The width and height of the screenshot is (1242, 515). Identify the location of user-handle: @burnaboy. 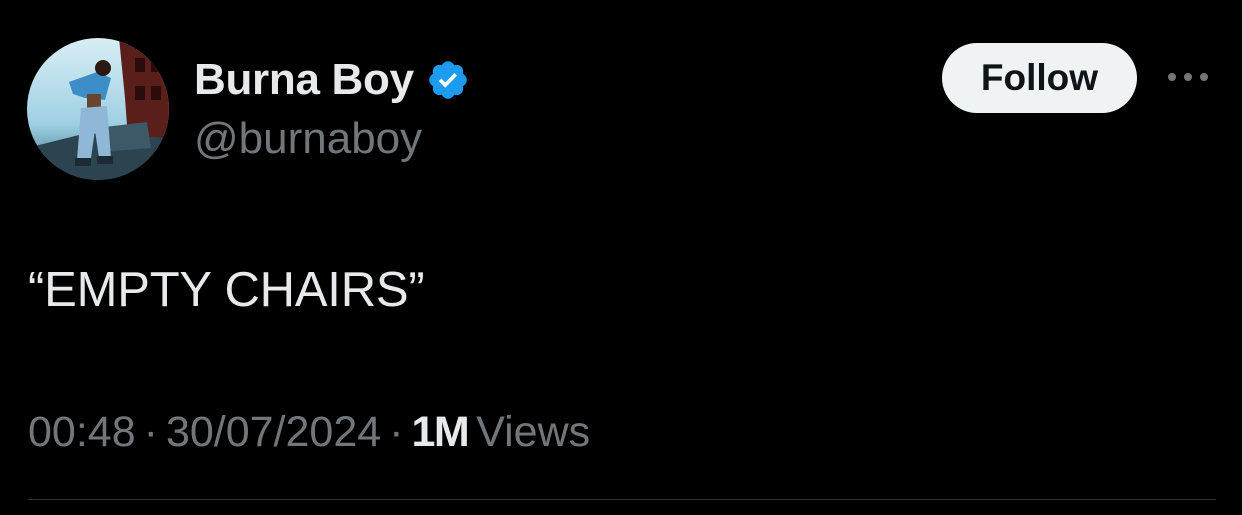
(308, 139).